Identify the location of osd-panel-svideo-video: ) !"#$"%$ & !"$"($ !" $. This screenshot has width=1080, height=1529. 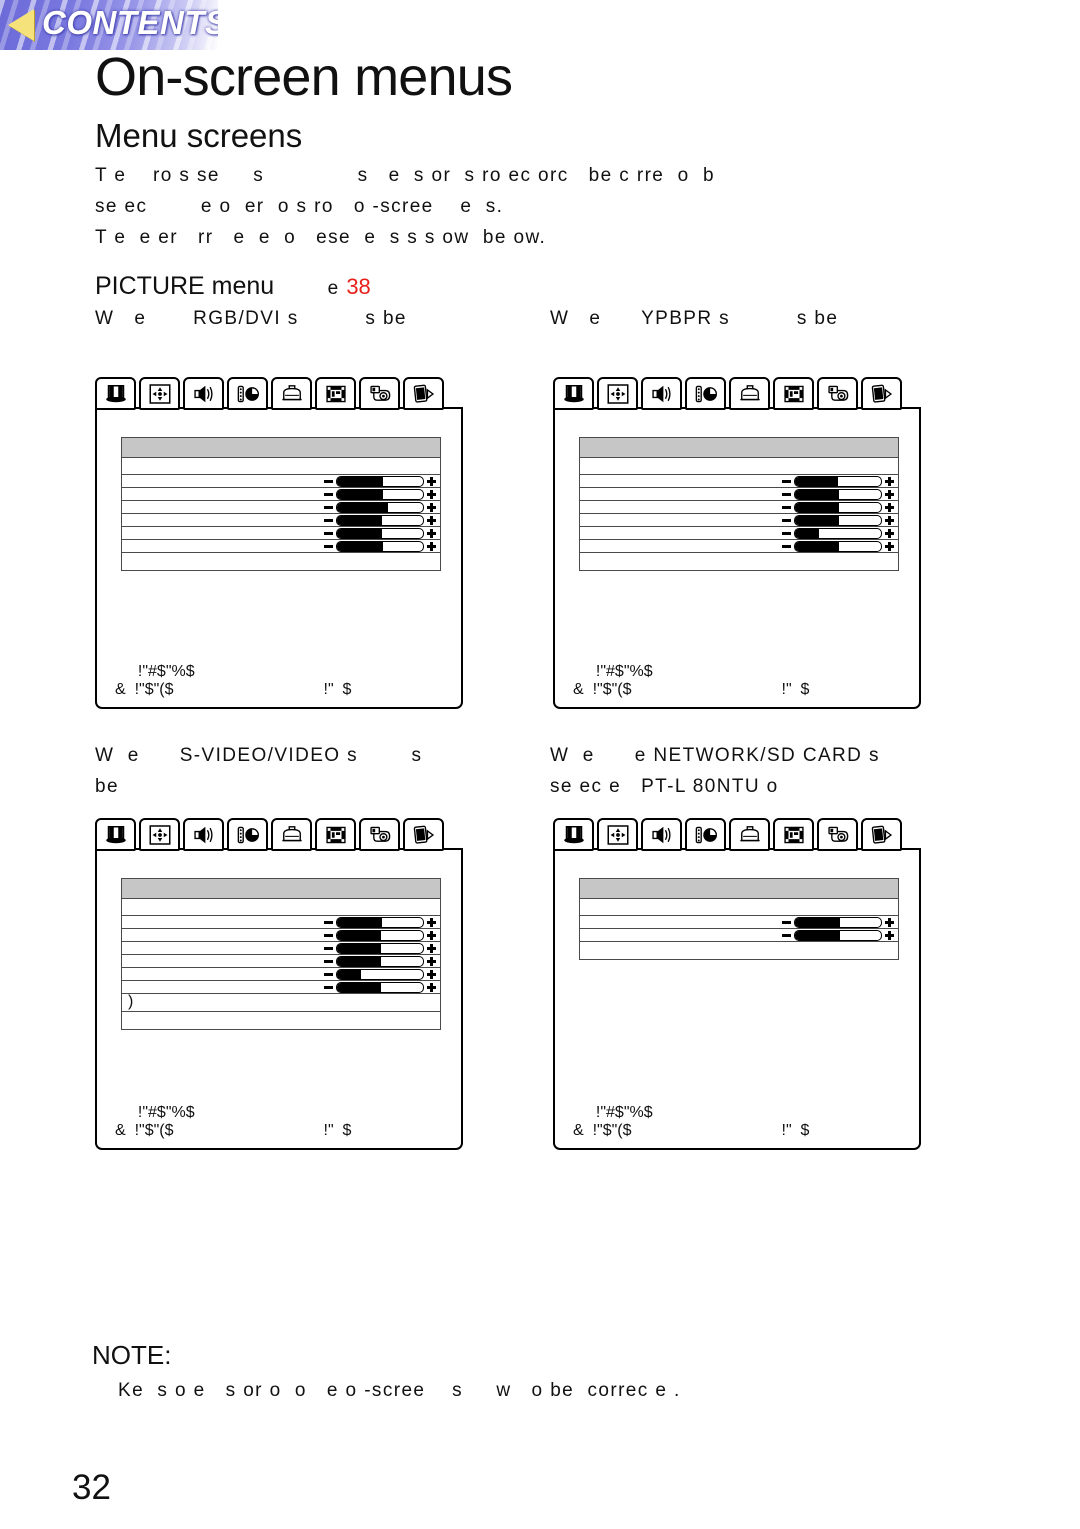
(279, 984).